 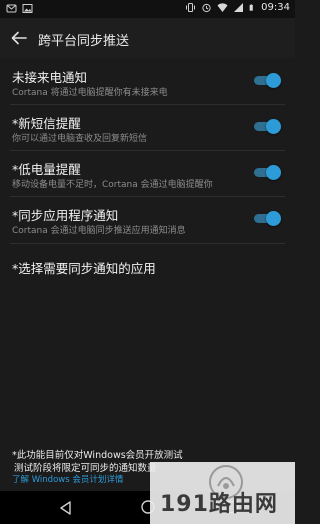 I want to click on setting-app-notifications: *同步应用程序通知 Cortana 会通过电脑同步推送应用通知消息, so click(x=147, y=220).